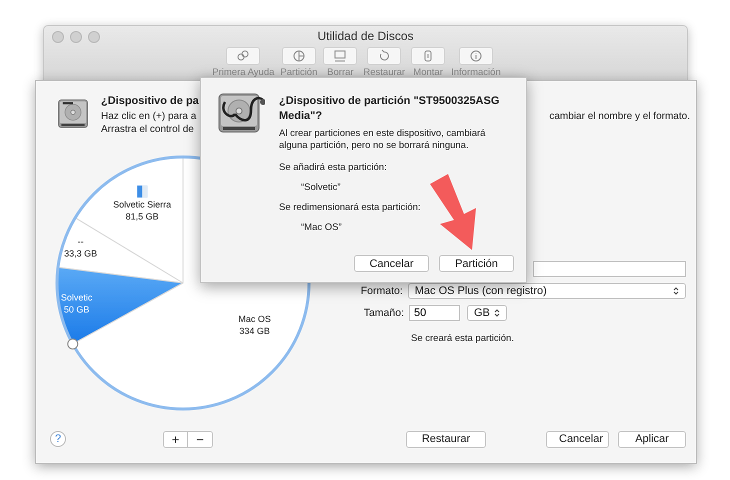  Describe the element at coordinates (77, 309) in the screenshot. I see `slice-size: 50 GB` at that location.